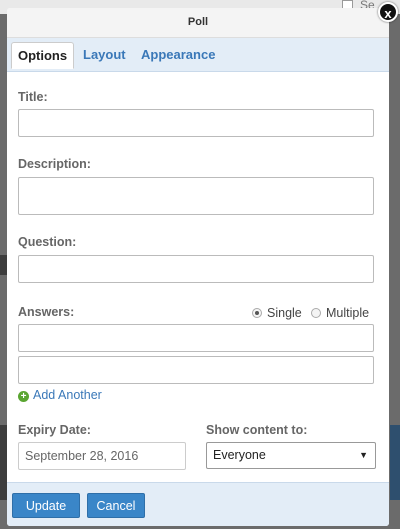 The width and height of the screenshot is (400, 529). Describe the element at coordinates (67, 395) in the screenshot. I see `add-another-label: Add Another` at that location.